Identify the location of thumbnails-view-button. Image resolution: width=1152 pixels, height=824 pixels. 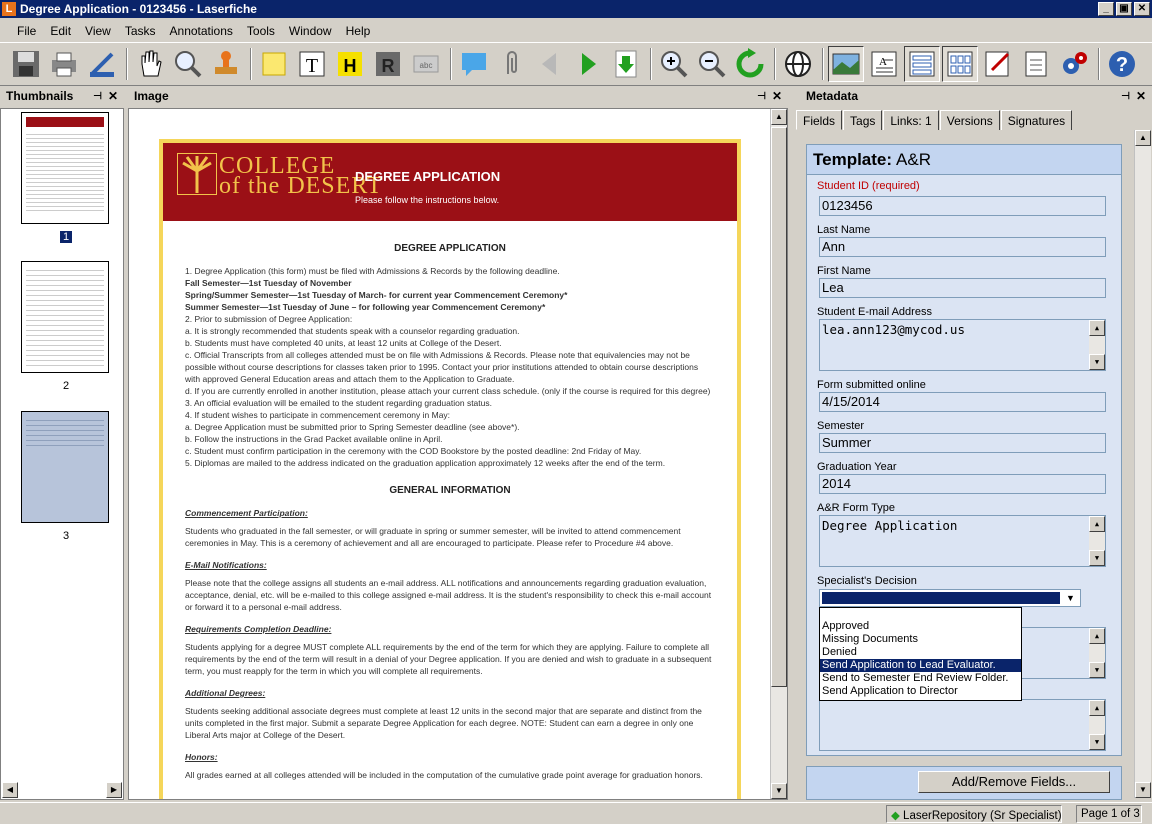
(960, 64).